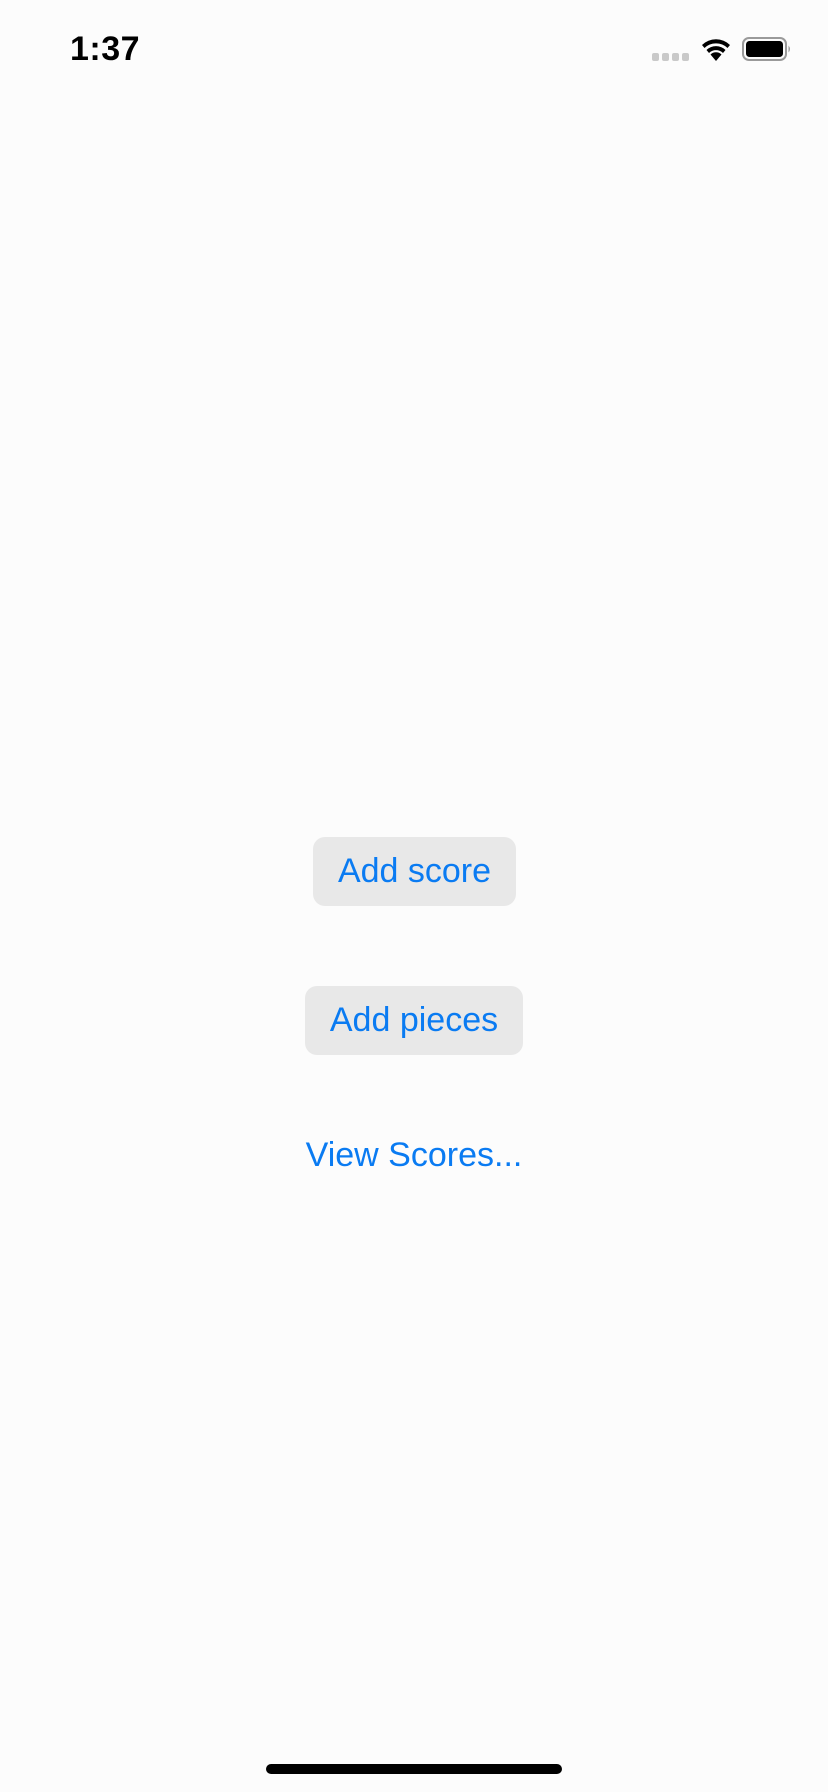 The width and height of the screenshot is (828, 1792). I want to click on battery-icon, so click(766, 49).